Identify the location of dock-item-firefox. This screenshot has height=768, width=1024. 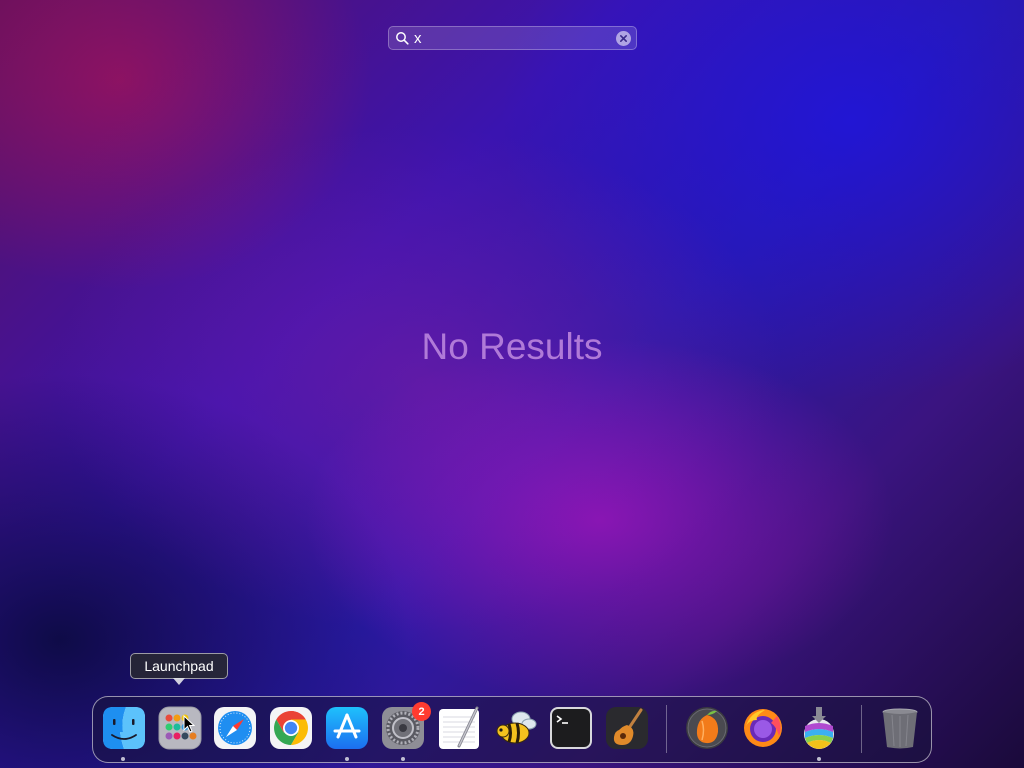
(763, 728).